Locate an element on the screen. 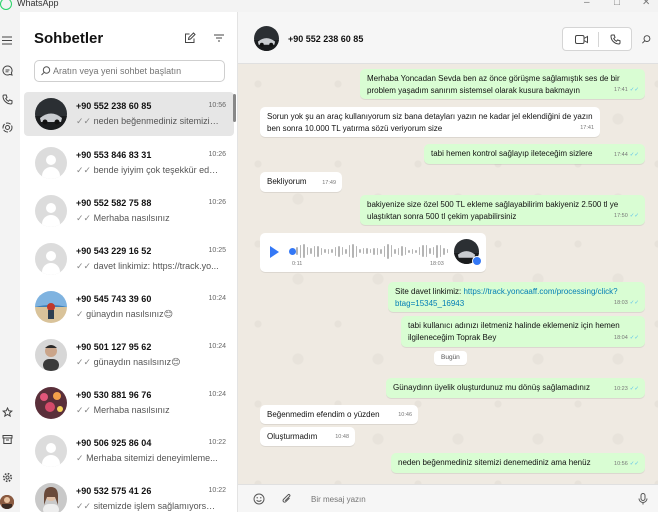 Image resolution: width=658 pixels, height=512 pixels. play-icon is located at coordinates (274, 252).